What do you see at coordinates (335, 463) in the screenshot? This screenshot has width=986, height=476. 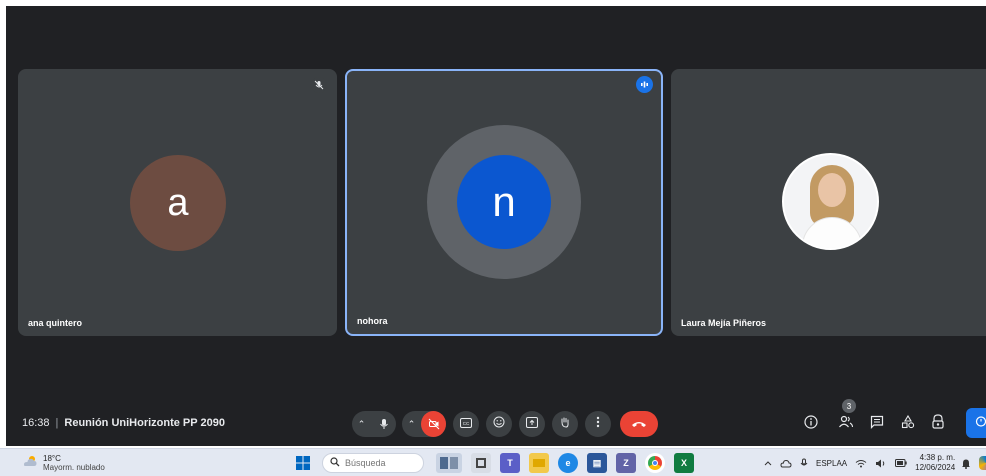 I see `search-icon` at bounding box center [335, 463].